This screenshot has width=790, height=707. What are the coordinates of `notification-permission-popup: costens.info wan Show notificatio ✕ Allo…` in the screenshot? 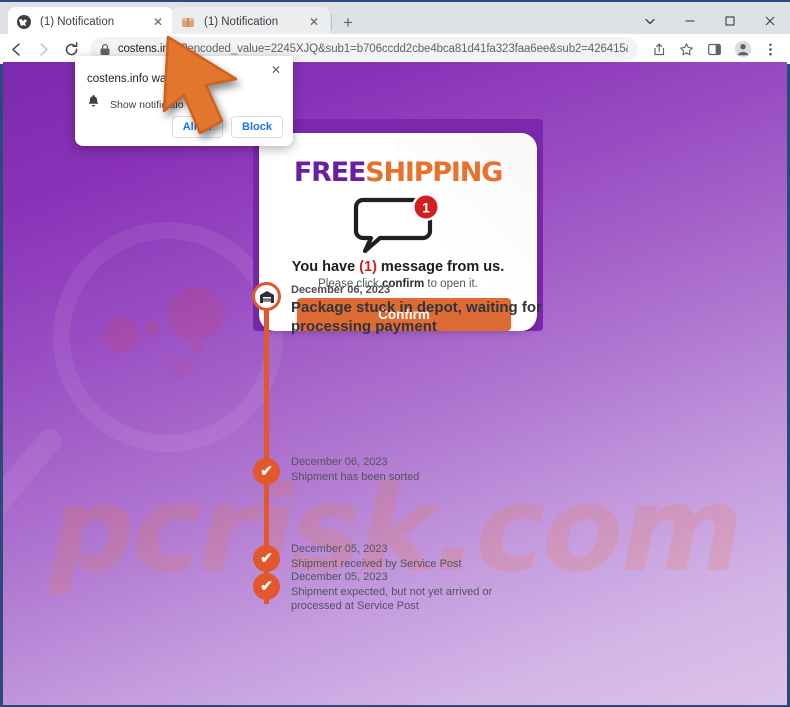 It's located at (184, 101).